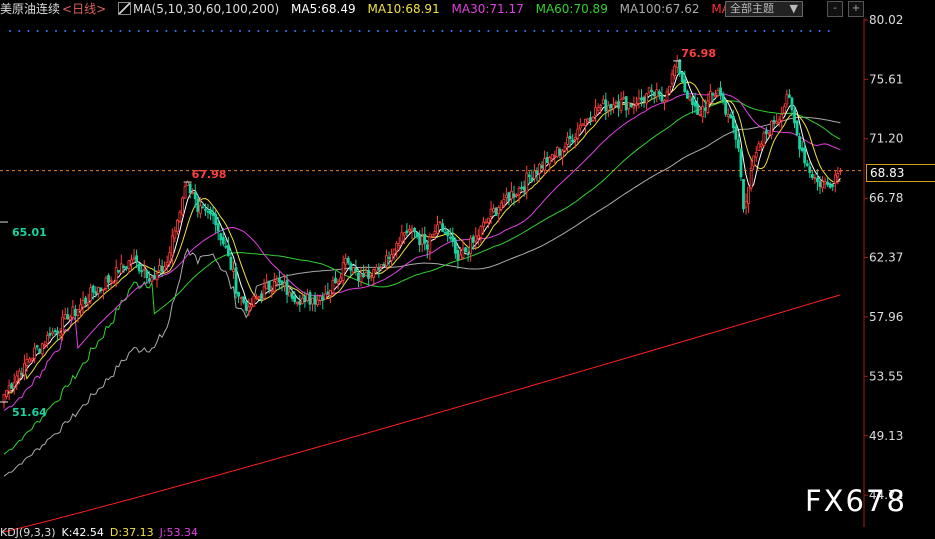 The height and width of the screenshot is (539, 935). I want to click on kdj-label: KDJ(9,3,3), so click(28, 532).